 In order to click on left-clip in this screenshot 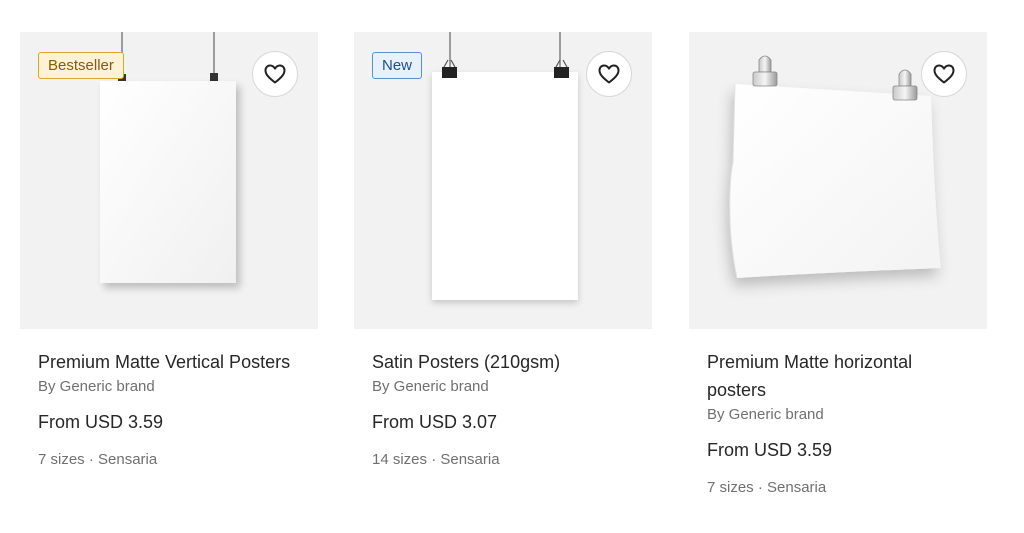, I will do `click(765, 71)`.